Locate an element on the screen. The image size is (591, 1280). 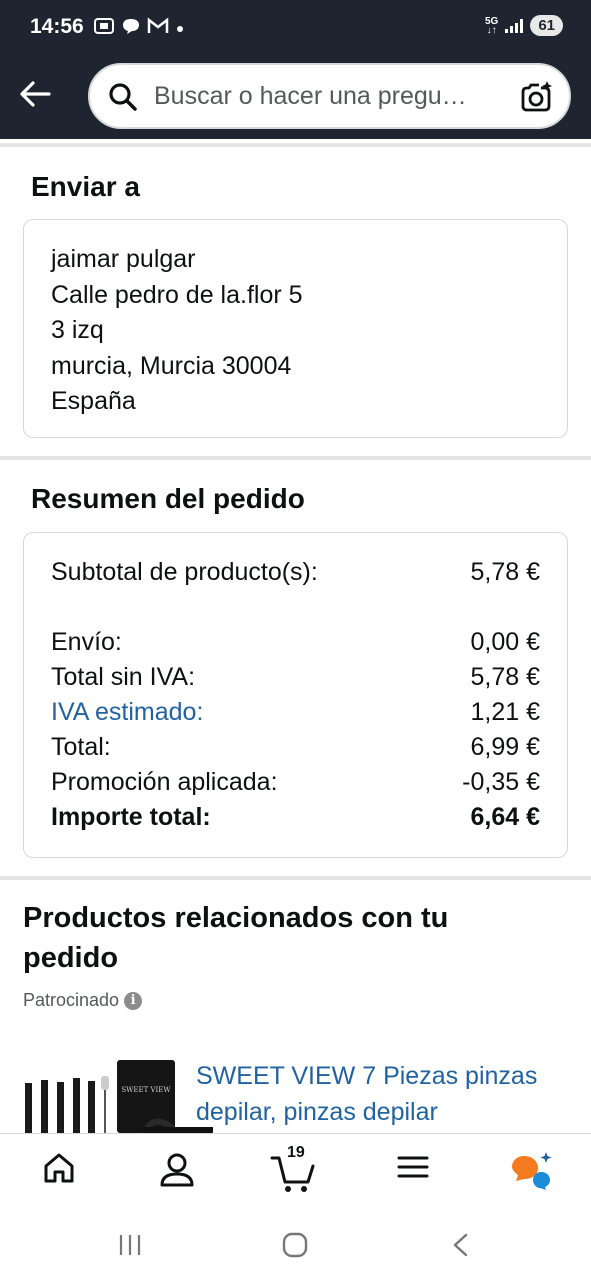
sponsored-label: Patrocinado i is located at coordinates (83, 1000).